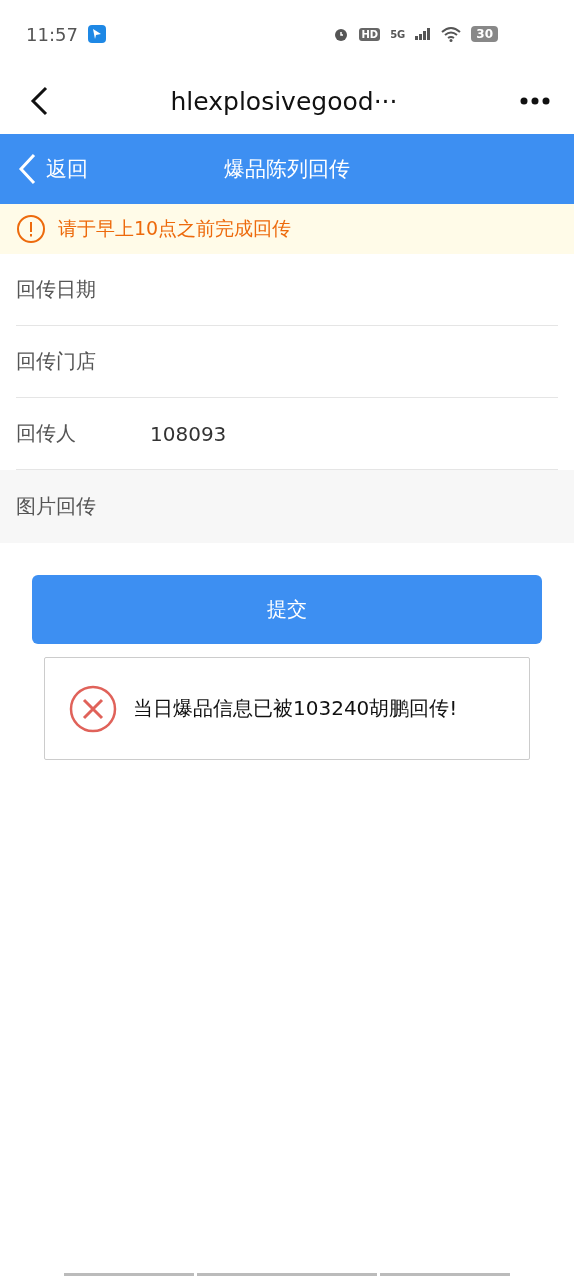 Image resolution: width=574 pixels, height=1279 pixels. I want to click on wifi-icon, so click(451, 34).